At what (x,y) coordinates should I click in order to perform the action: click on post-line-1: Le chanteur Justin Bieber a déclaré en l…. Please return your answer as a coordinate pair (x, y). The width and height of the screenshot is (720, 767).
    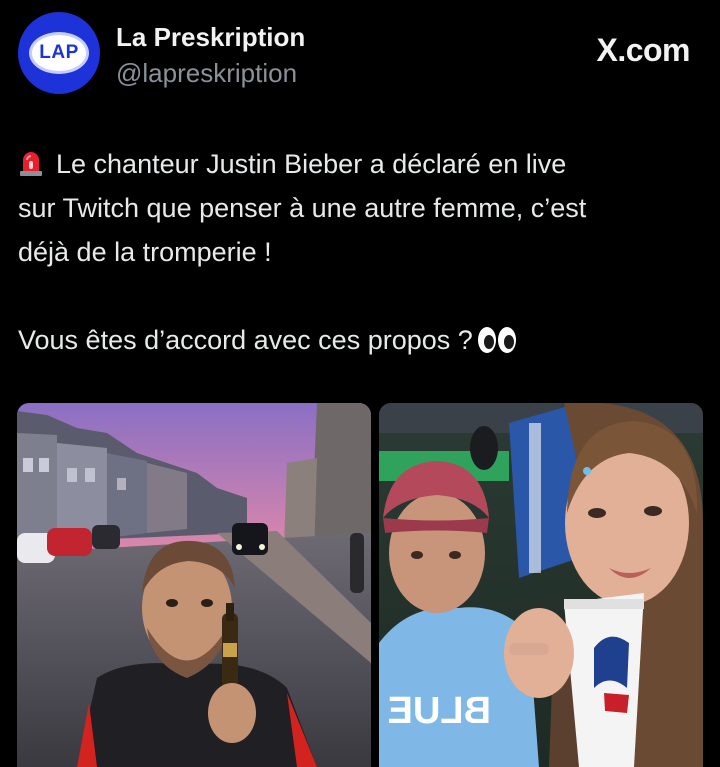
    Looking at the image, I should click on (311, 164).